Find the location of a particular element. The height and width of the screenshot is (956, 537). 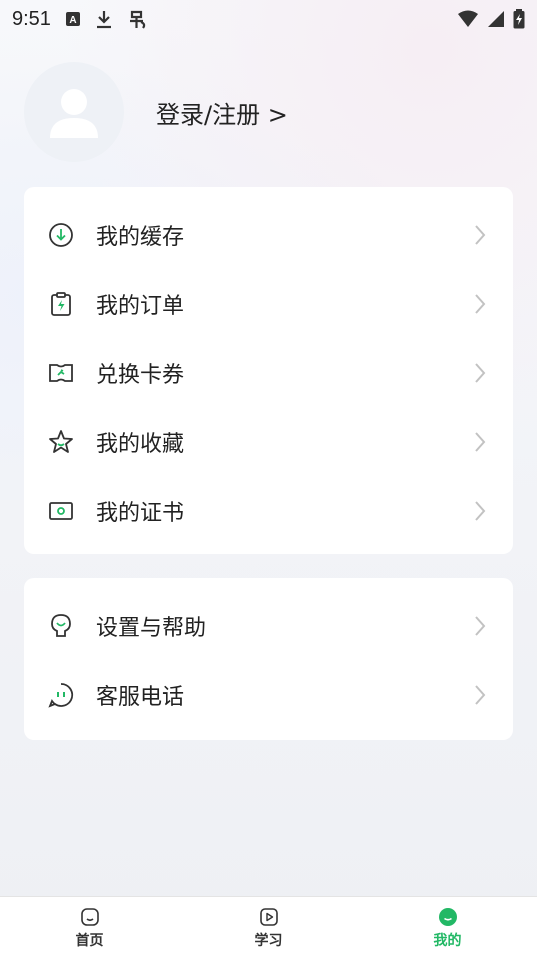

profile-face-icon is located at coordinates (448, 917).